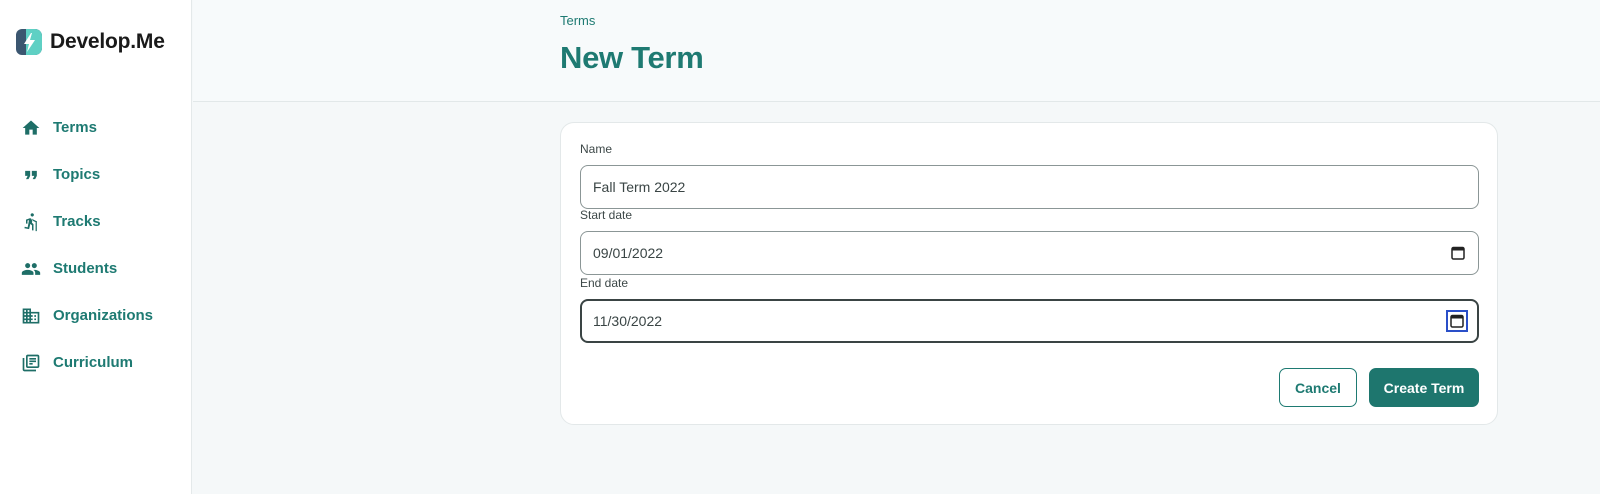 The image size is (1600, 494). I want to click on end-date-input: 11/30/2022, so click(1029, 321).